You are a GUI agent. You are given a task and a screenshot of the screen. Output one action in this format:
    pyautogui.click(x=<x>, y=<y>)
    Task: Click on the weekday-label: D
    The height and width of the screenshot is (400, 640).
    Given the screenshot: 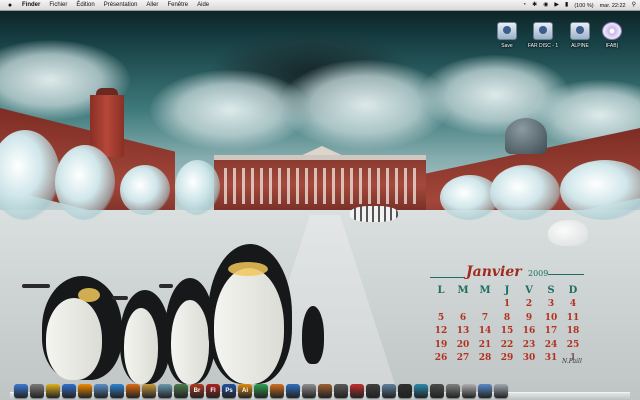 What is the action you would take?
    pyautogui.click(x=573, y=291)
    